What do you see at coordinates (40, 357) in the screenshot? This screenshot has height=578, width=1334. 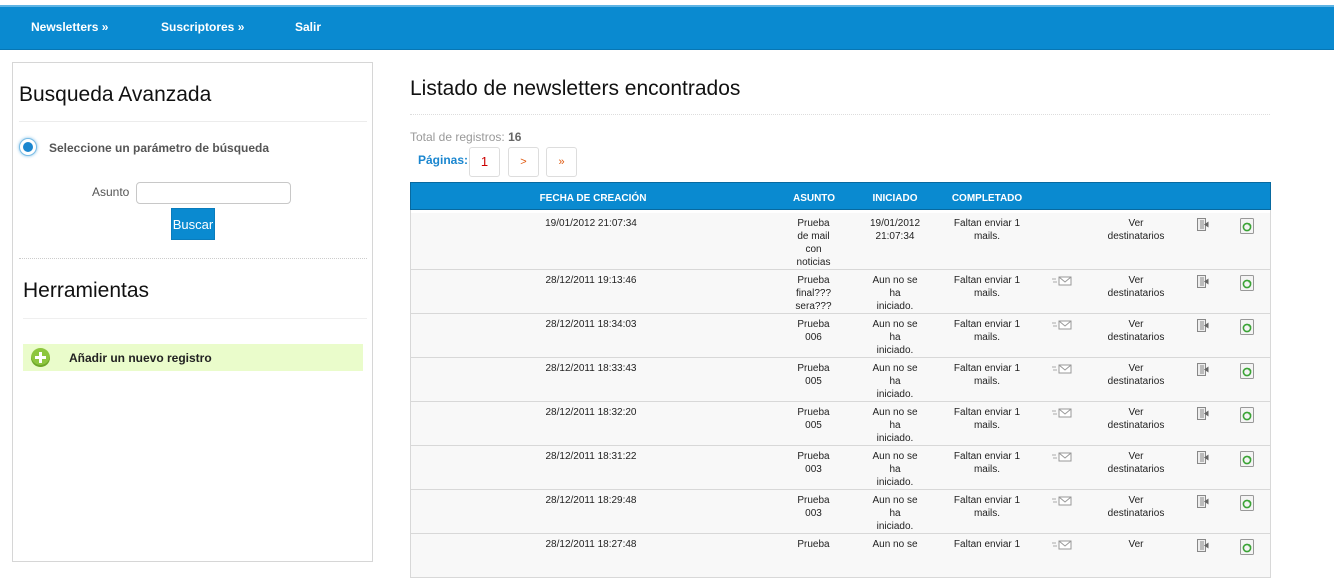 I see `plus-circle-icon` at bounding box center [40, 357].